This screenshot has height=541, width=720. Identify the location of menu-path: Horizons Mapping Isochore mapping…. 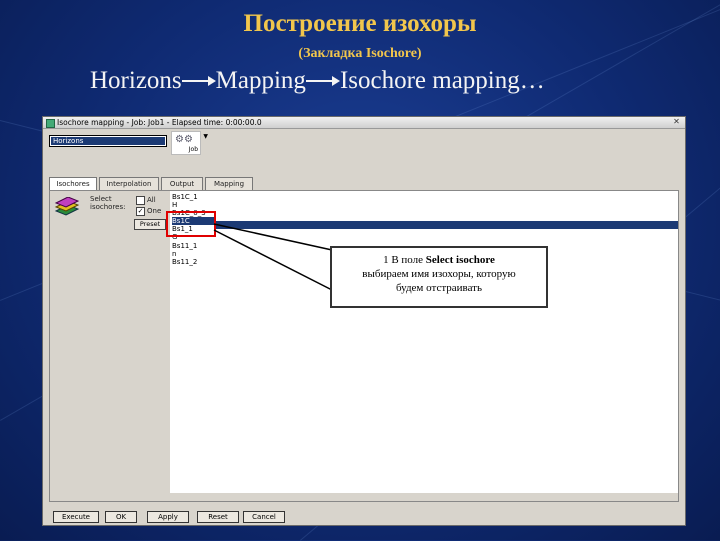
(317, 80).